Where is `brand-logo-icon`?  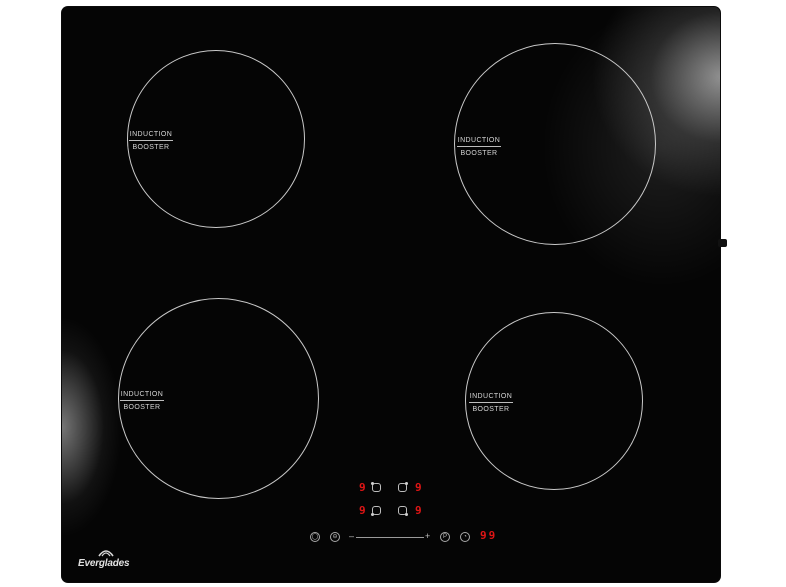 brand-logo-icon is located at coordinates (106, 553).